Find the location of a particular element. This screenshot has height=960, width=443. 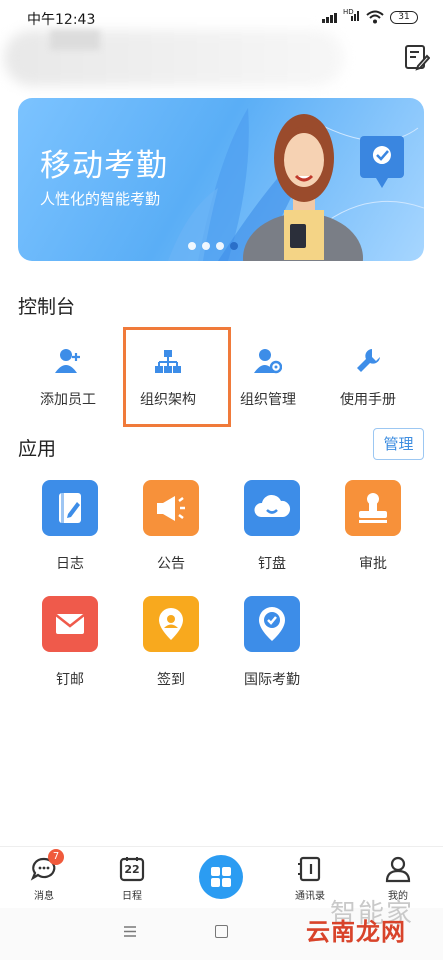

app-label: 公告 is located at coordinates (171, 564).